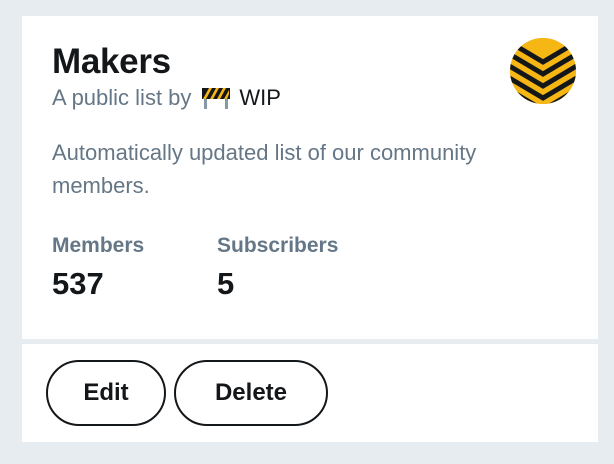 The height and width of the screenshot is (464, 614). I want to click on list-title: Makers, so click(111, 61).